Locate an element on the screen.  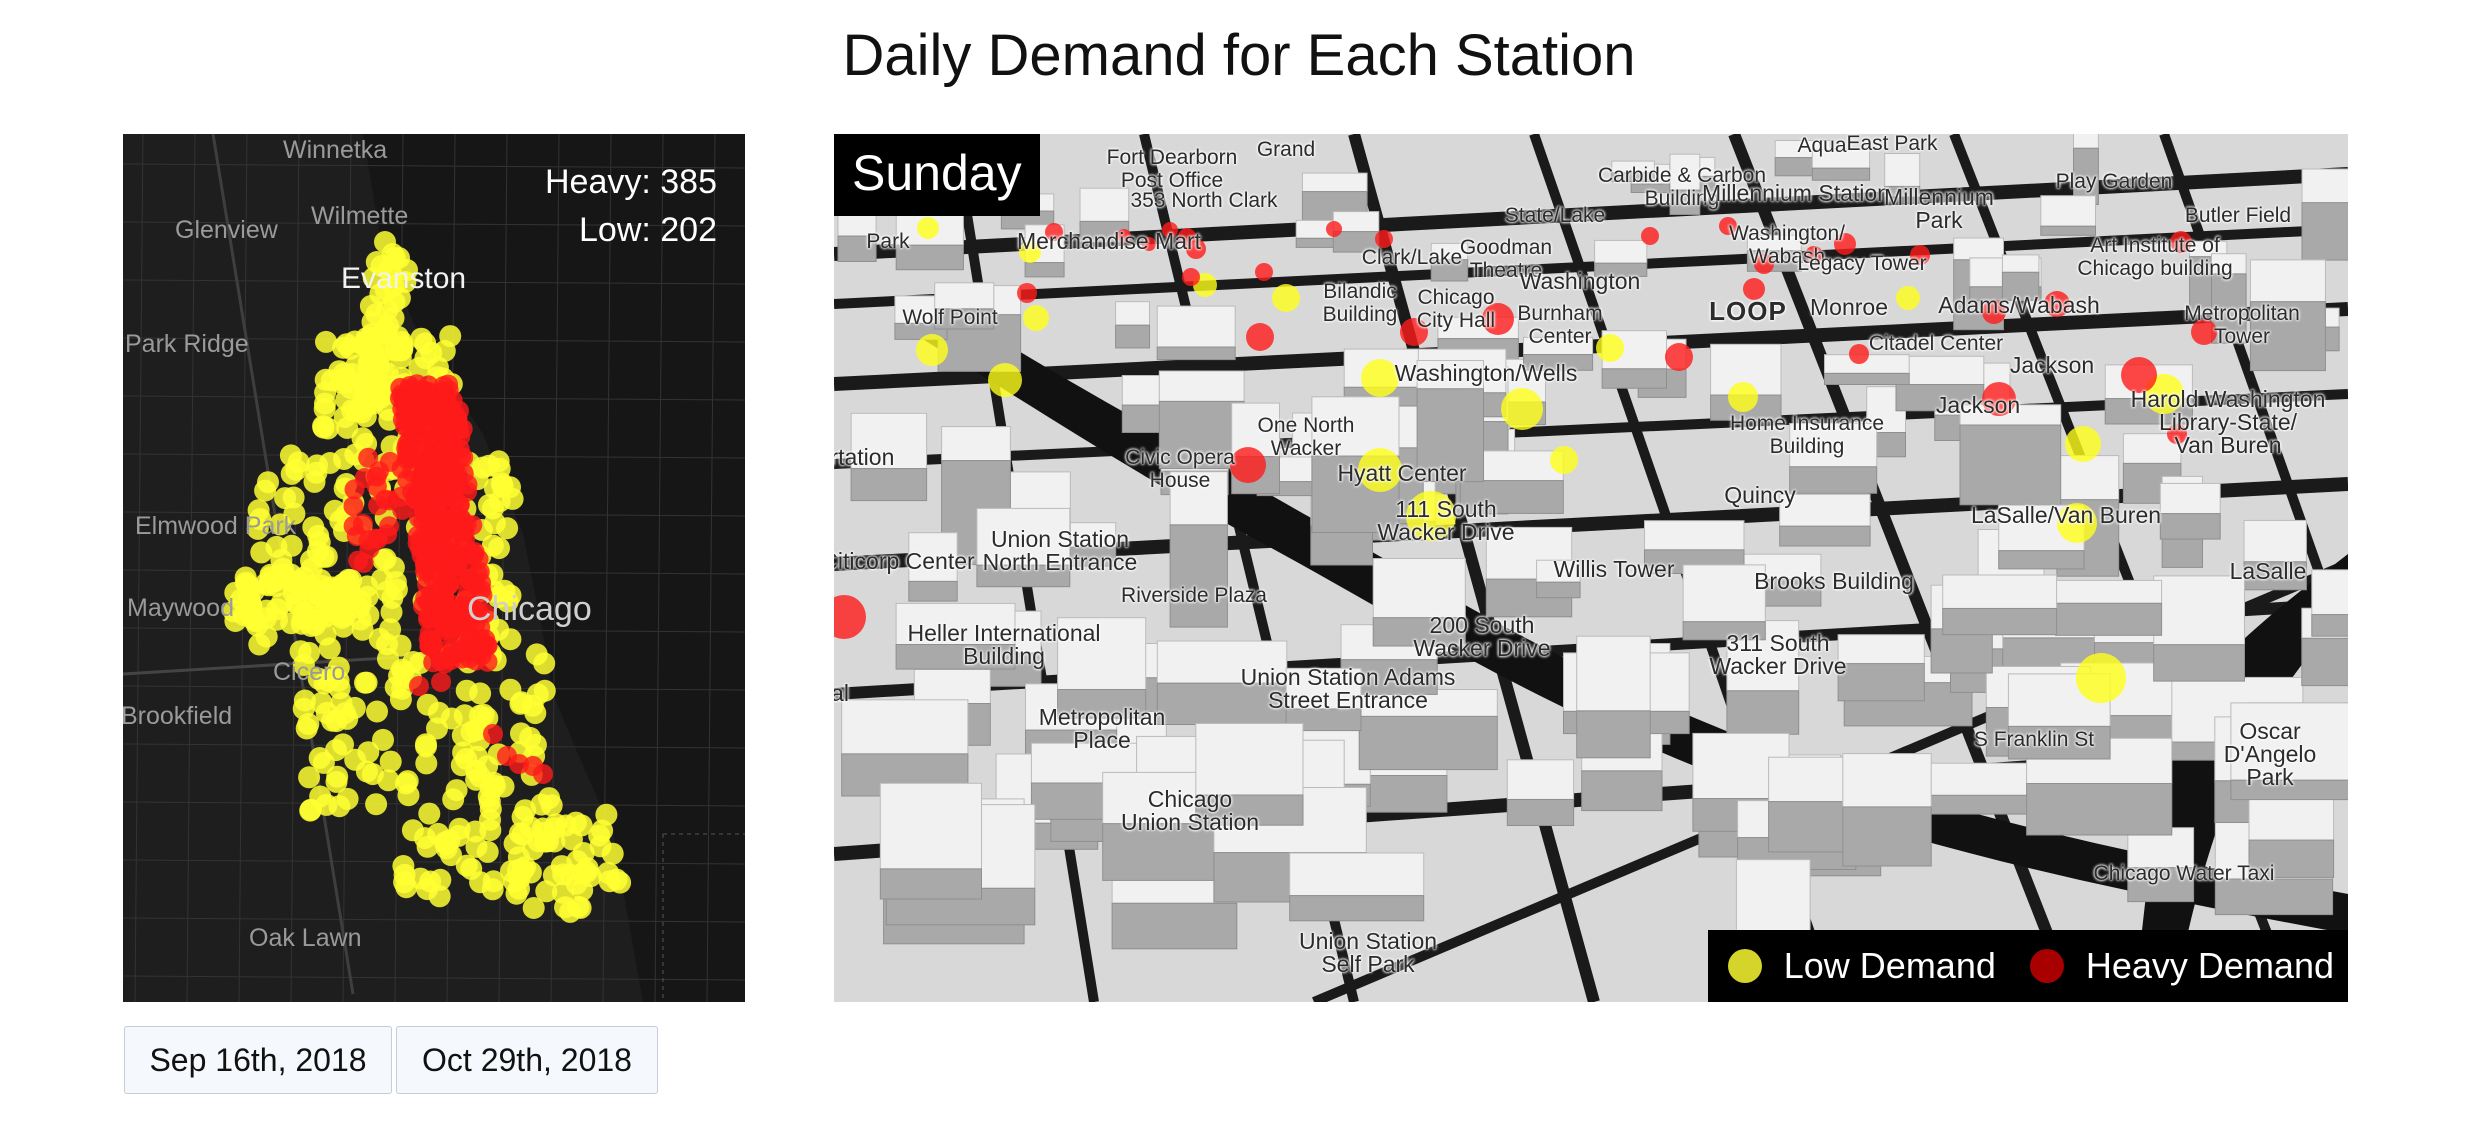
map-label-n353: 353 North Clark is located at coordinates (1204, 200).